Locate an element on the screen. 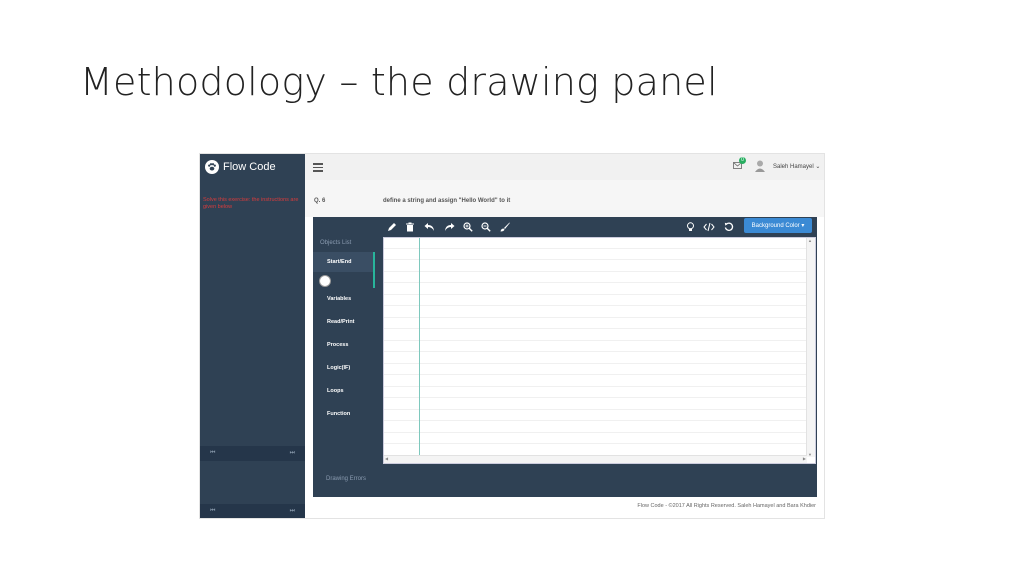 The width and height of the screenshot is (1024, 576). scroll-left-icon: ◀ is located at coordinates (386, 458).